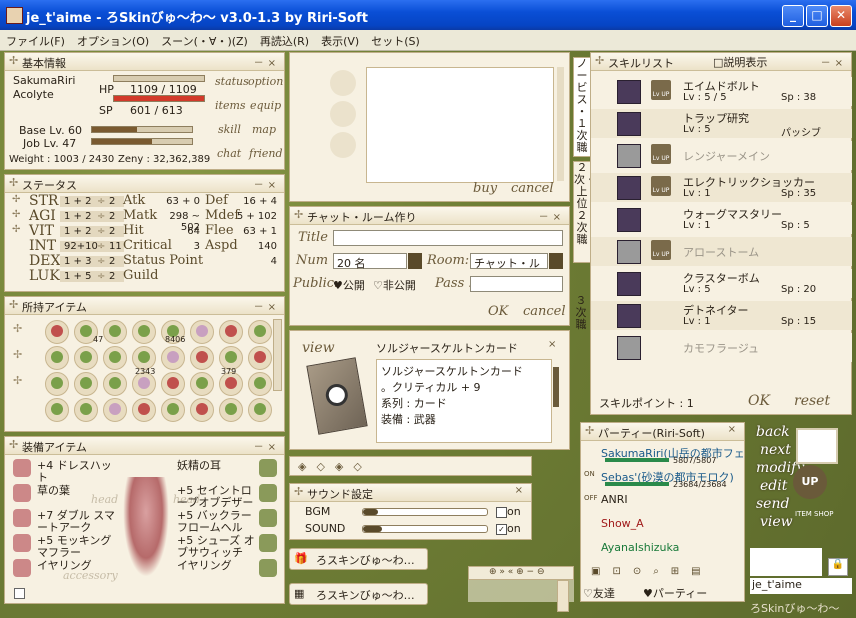  I want to click on tab-icon: ✢, so click(17, 354).